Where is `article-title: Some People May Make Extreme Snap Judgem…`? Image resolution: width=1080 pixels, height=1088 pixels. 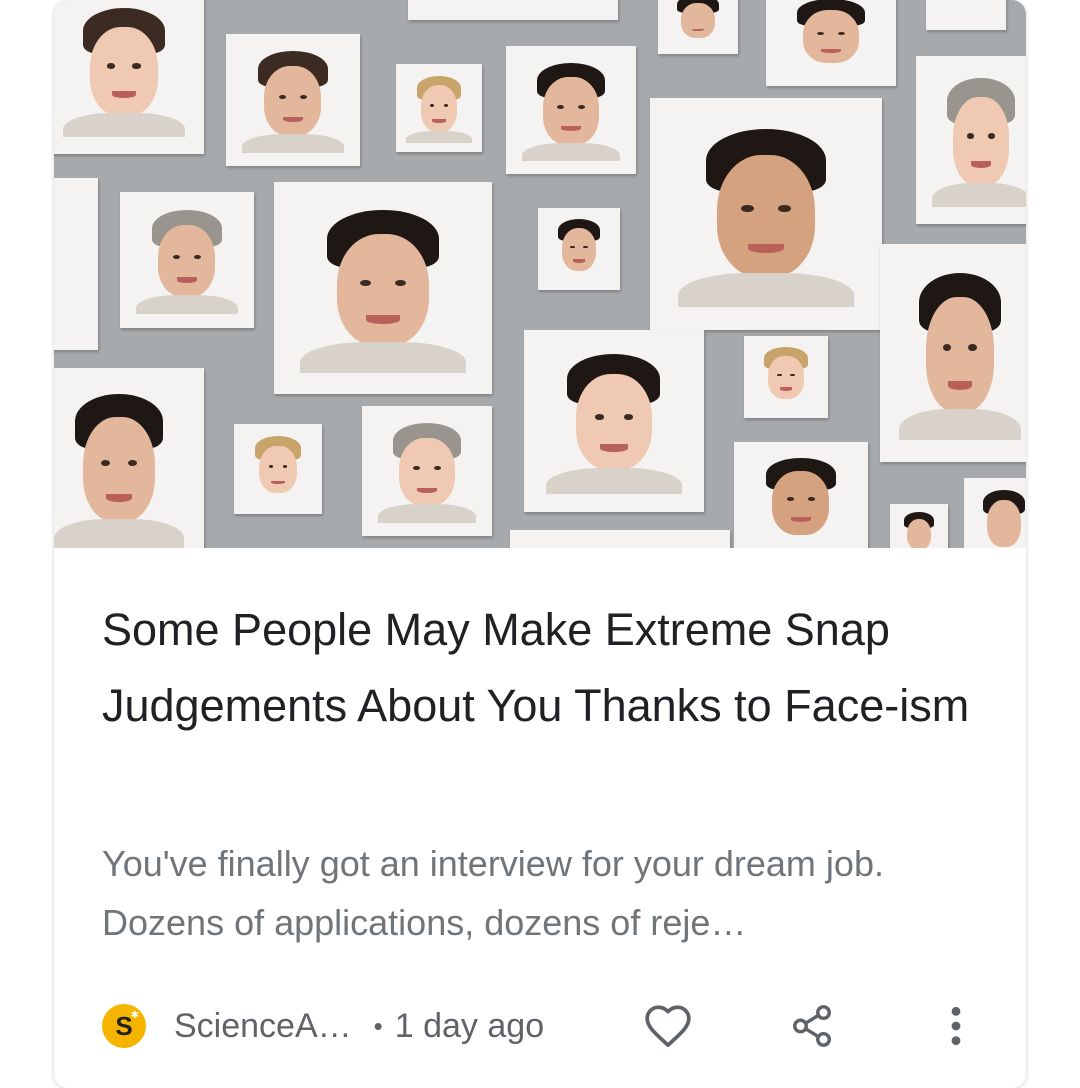
article-title: Some People May Make Extreme Snap Judgem… is located at coordinates (542, 668).